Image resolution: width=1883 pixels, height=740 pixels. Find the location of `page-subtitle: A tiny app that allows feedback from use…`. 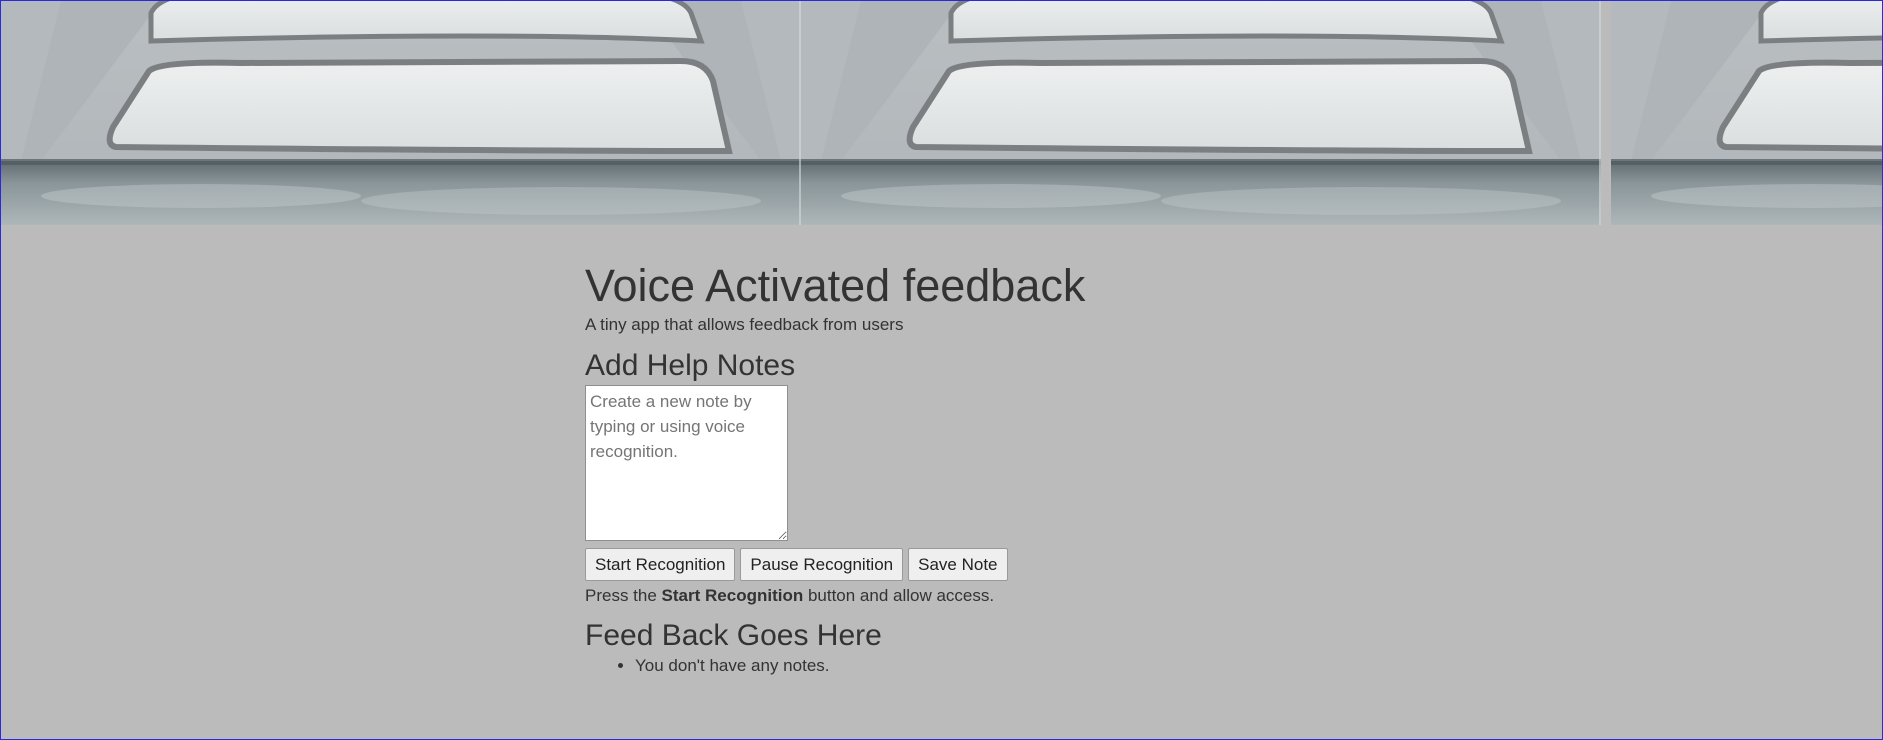

page-subtitle: A tiny app that allows feedback from use… is located at coordinates (744, 324).